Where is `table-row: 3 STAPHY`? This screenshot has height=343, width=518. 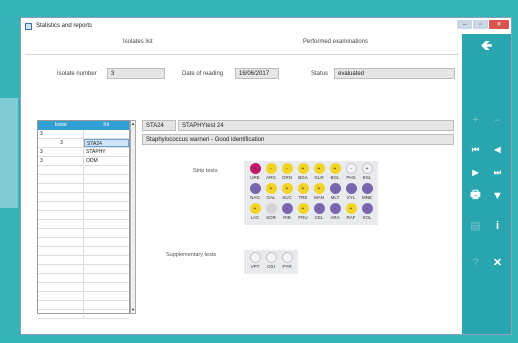 table-row: 3 STAPHY is located at coordinates (83, 152).